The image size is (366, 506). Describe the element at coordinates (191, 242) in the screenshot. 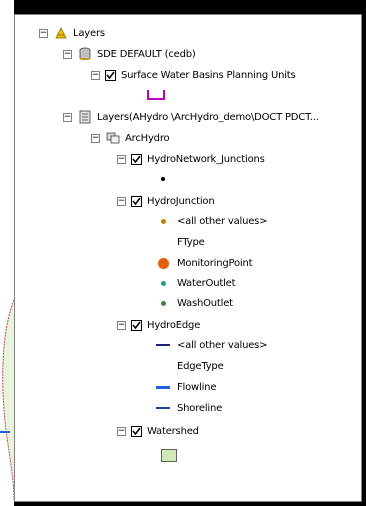

I see `legend-field-header: FType` at that location.